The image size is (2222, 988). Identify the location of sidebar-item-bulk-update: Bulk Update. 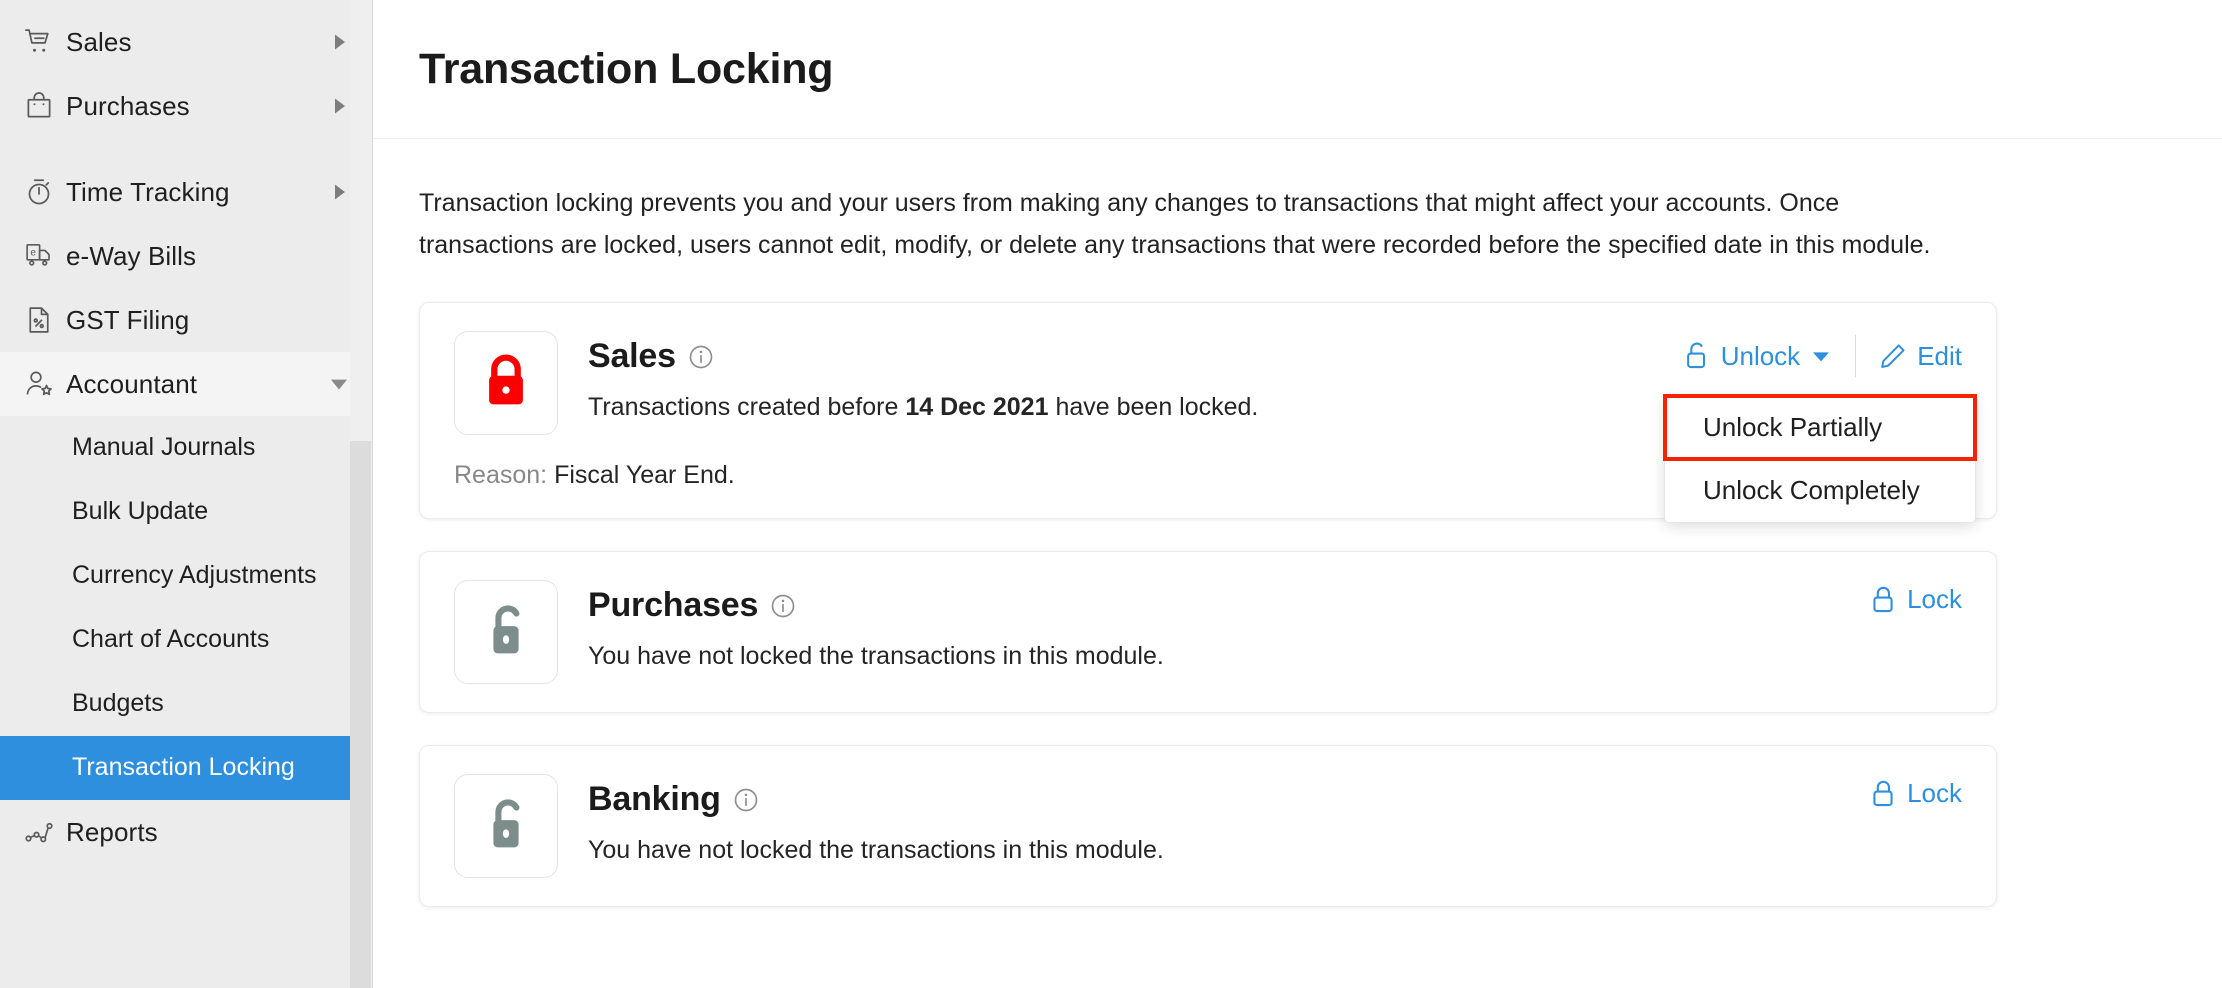
(186, 512).